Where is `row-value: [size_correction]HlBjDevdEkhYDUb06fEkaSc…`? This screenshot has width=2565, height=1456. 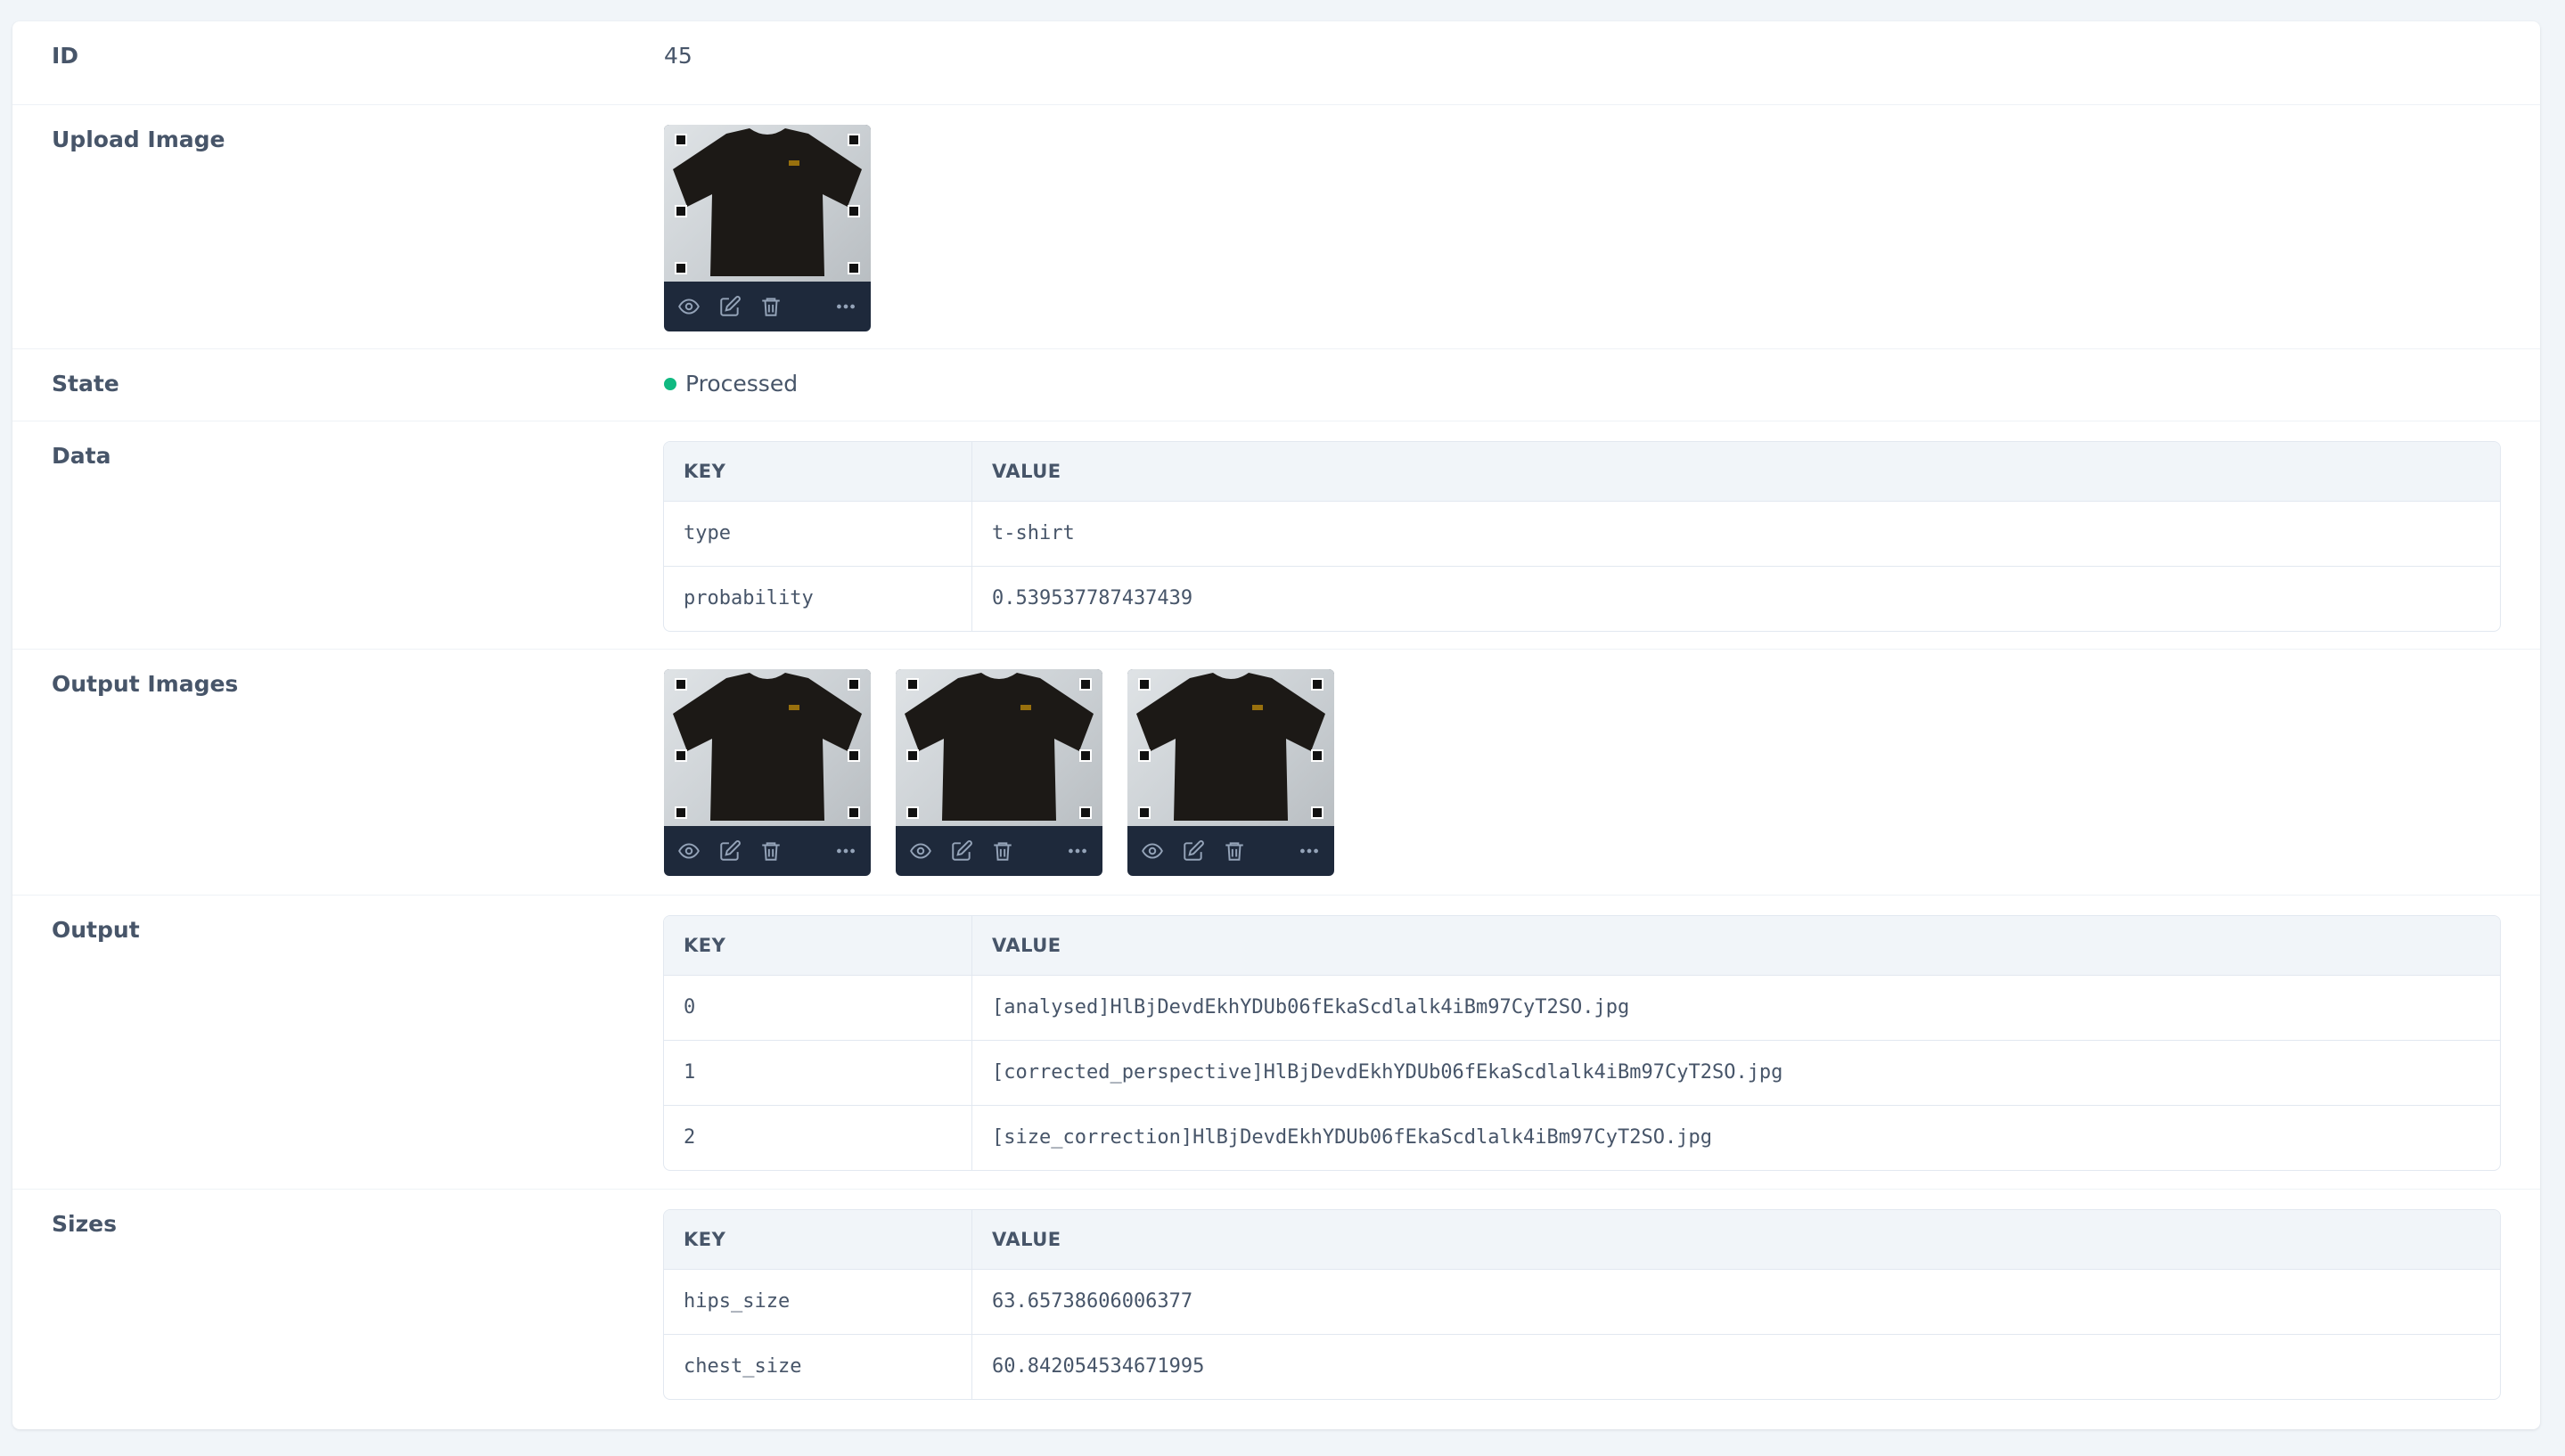 row-value: [size_correction]HlBjDevdEkhYDUb06fEkaSc… is located at coordinates (1352, 1137).